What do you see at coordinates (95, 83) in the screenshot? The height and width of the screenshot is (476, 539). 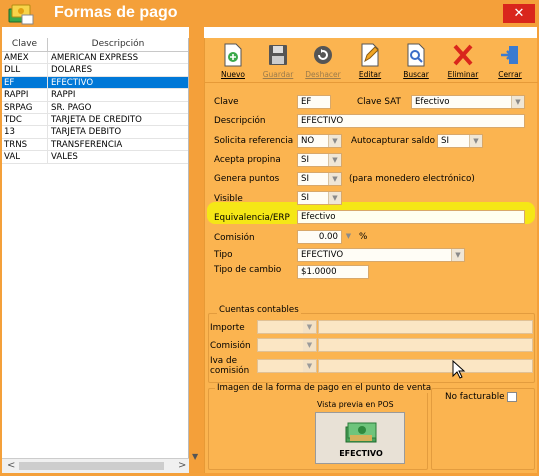 I see `list-row-selected: EF EFECTIVO` at bounding box center [95, 83].